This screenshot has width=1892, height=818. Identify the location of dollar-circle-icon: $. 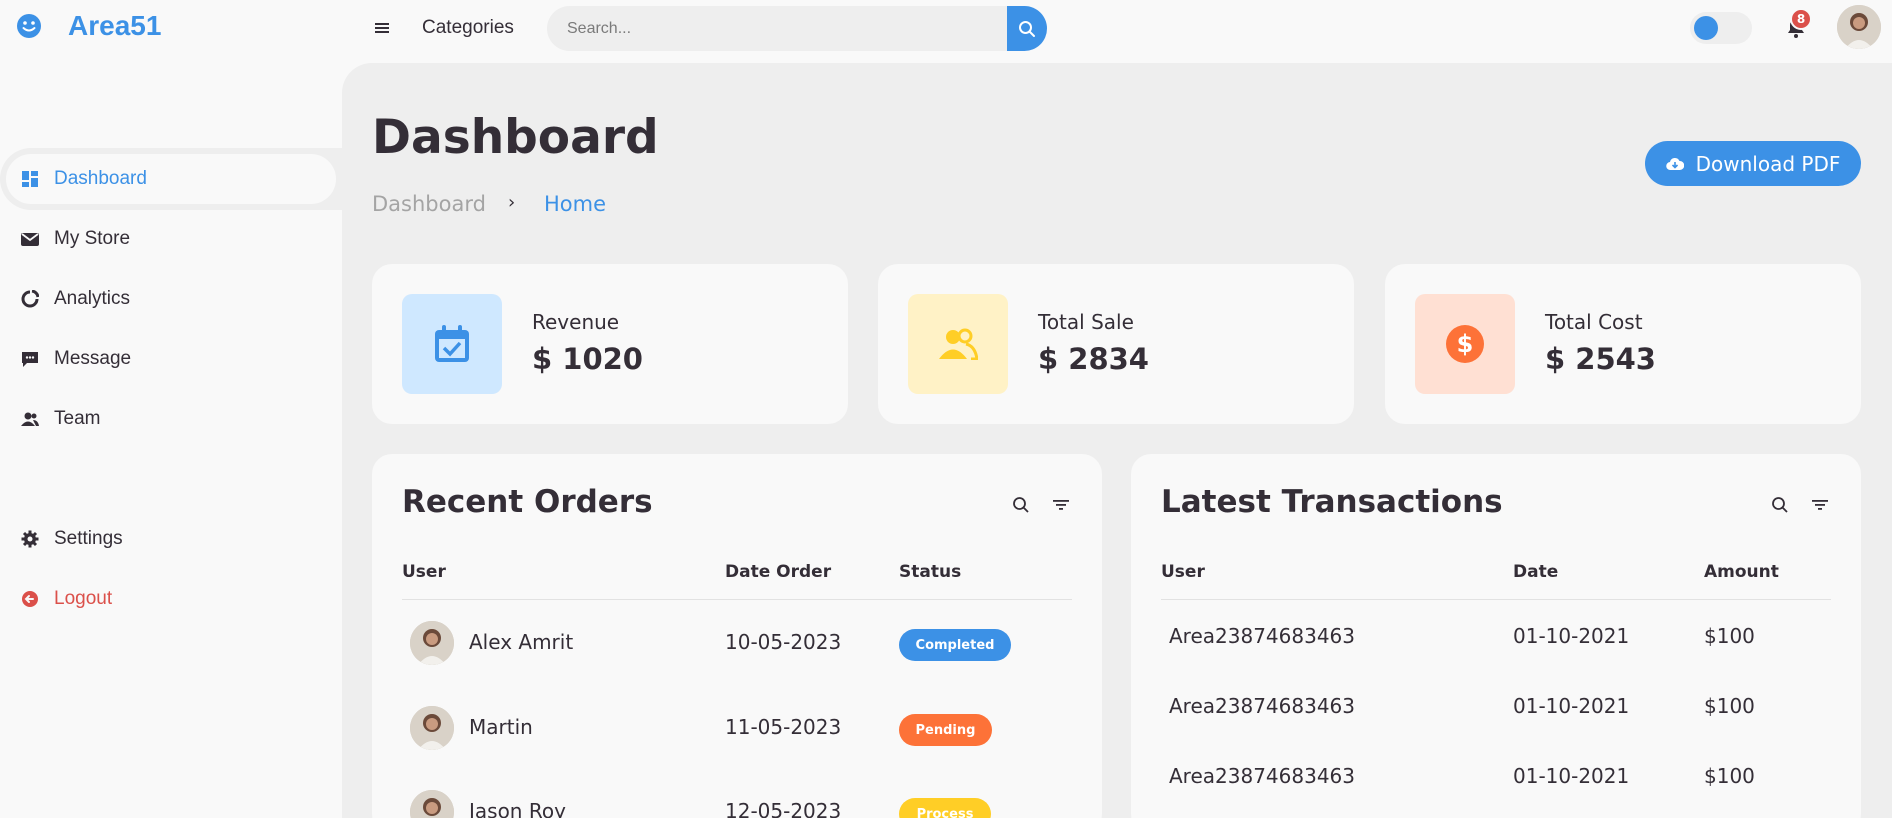
(1465, 344).